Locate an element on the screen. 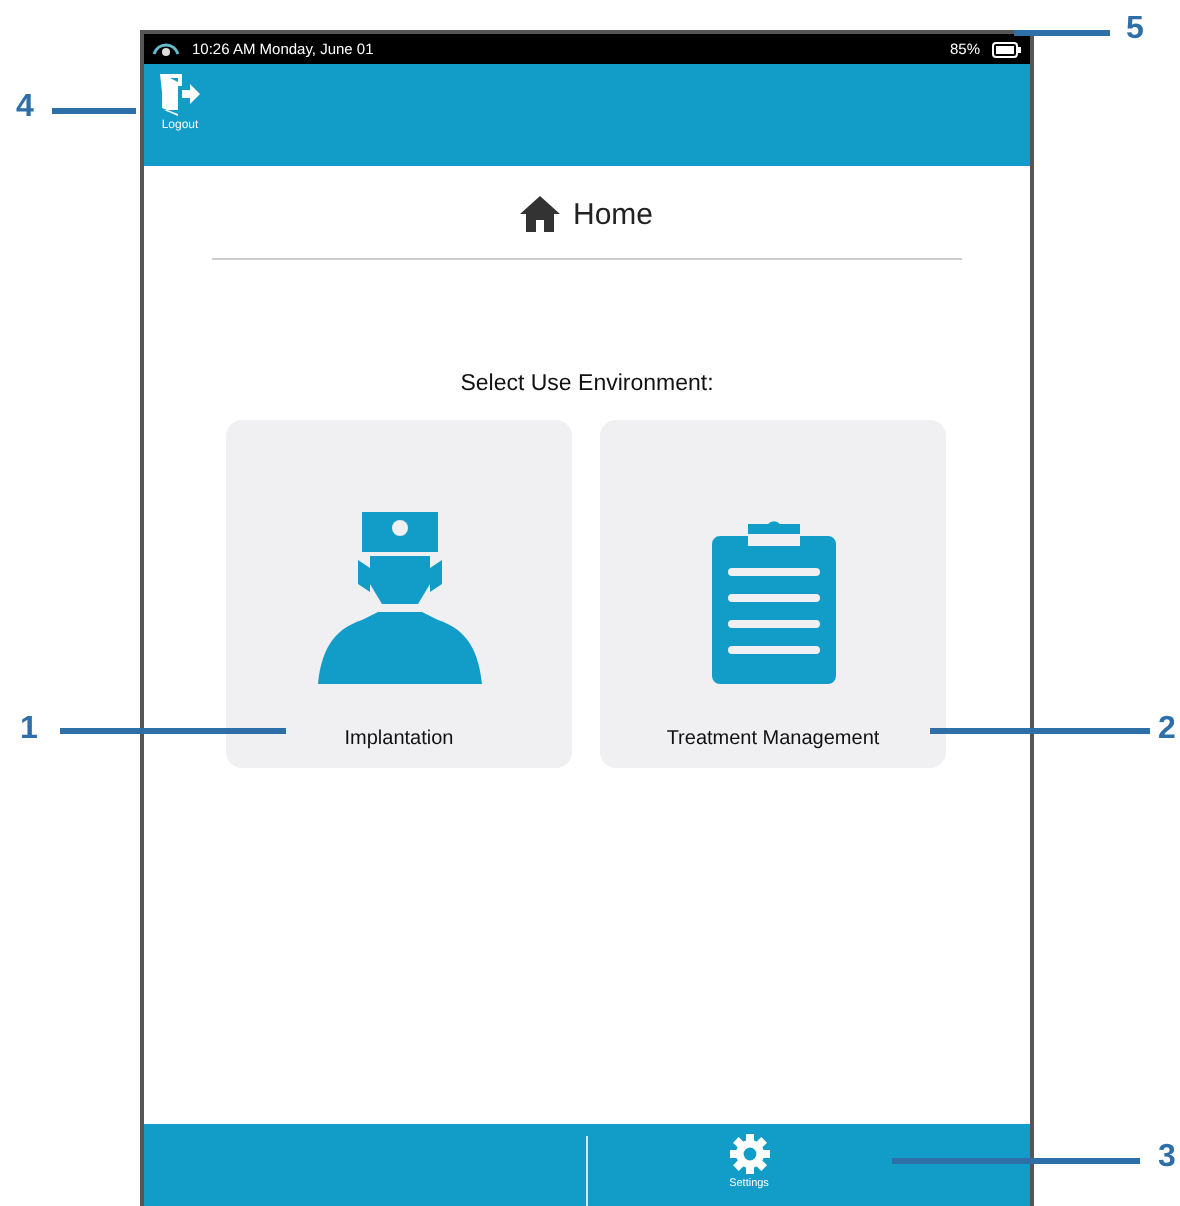 The image size is (1180, 1206). callout-number: 5 is located at coordinates (1135, 30).